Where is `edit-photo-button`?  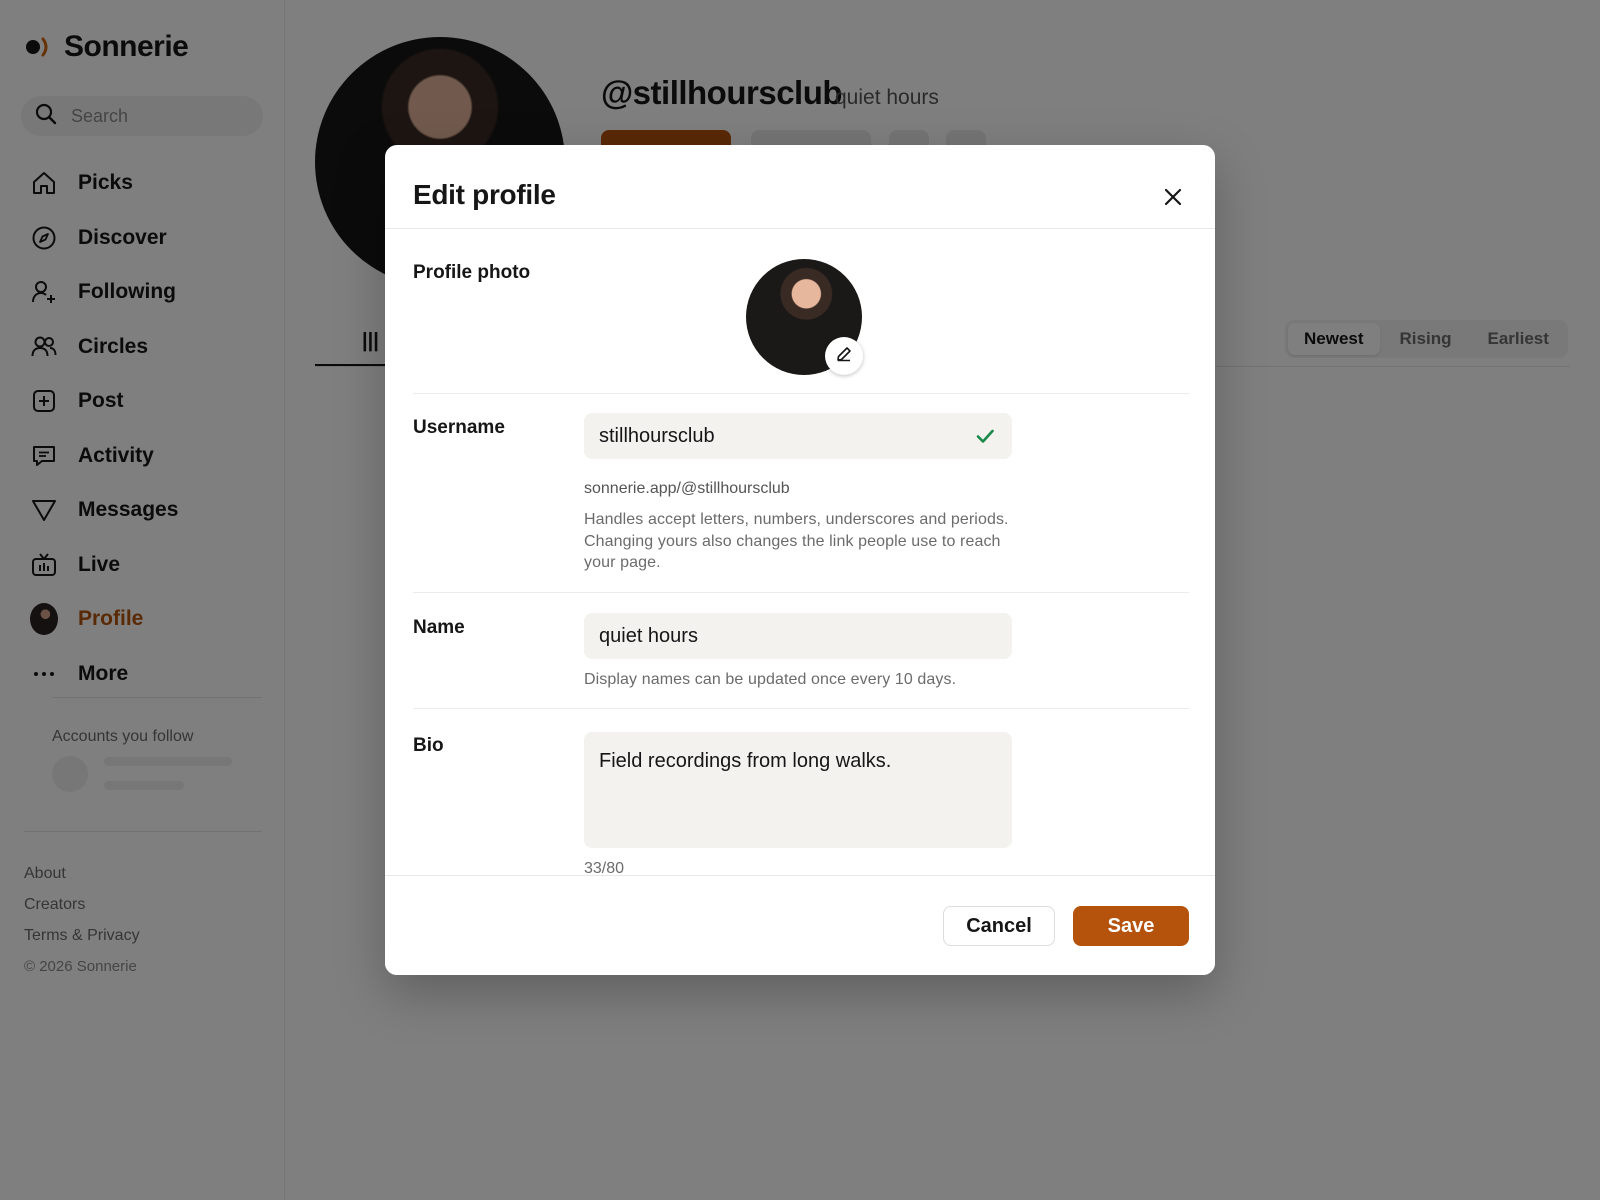 edit-photo-button is located at coordinates (844, 356).